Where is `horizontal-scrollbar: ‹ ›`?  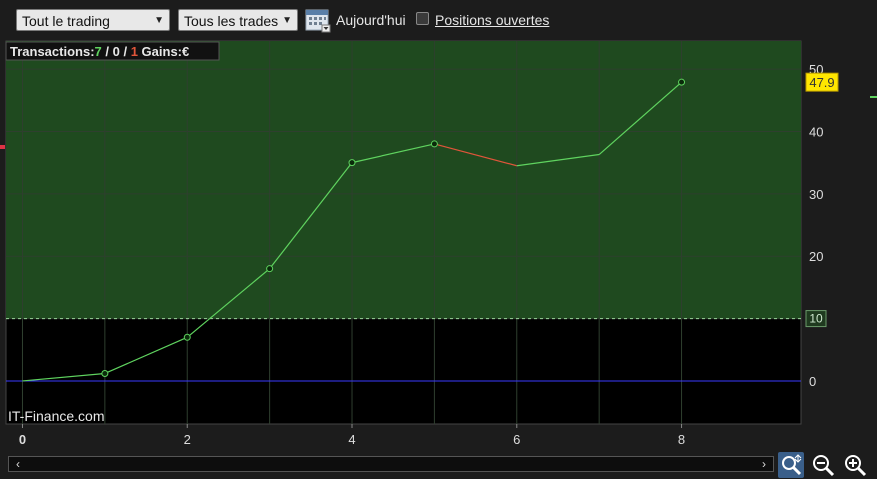 horizontal-scrollbar: ‹ › is located at coordinates (391, 464).